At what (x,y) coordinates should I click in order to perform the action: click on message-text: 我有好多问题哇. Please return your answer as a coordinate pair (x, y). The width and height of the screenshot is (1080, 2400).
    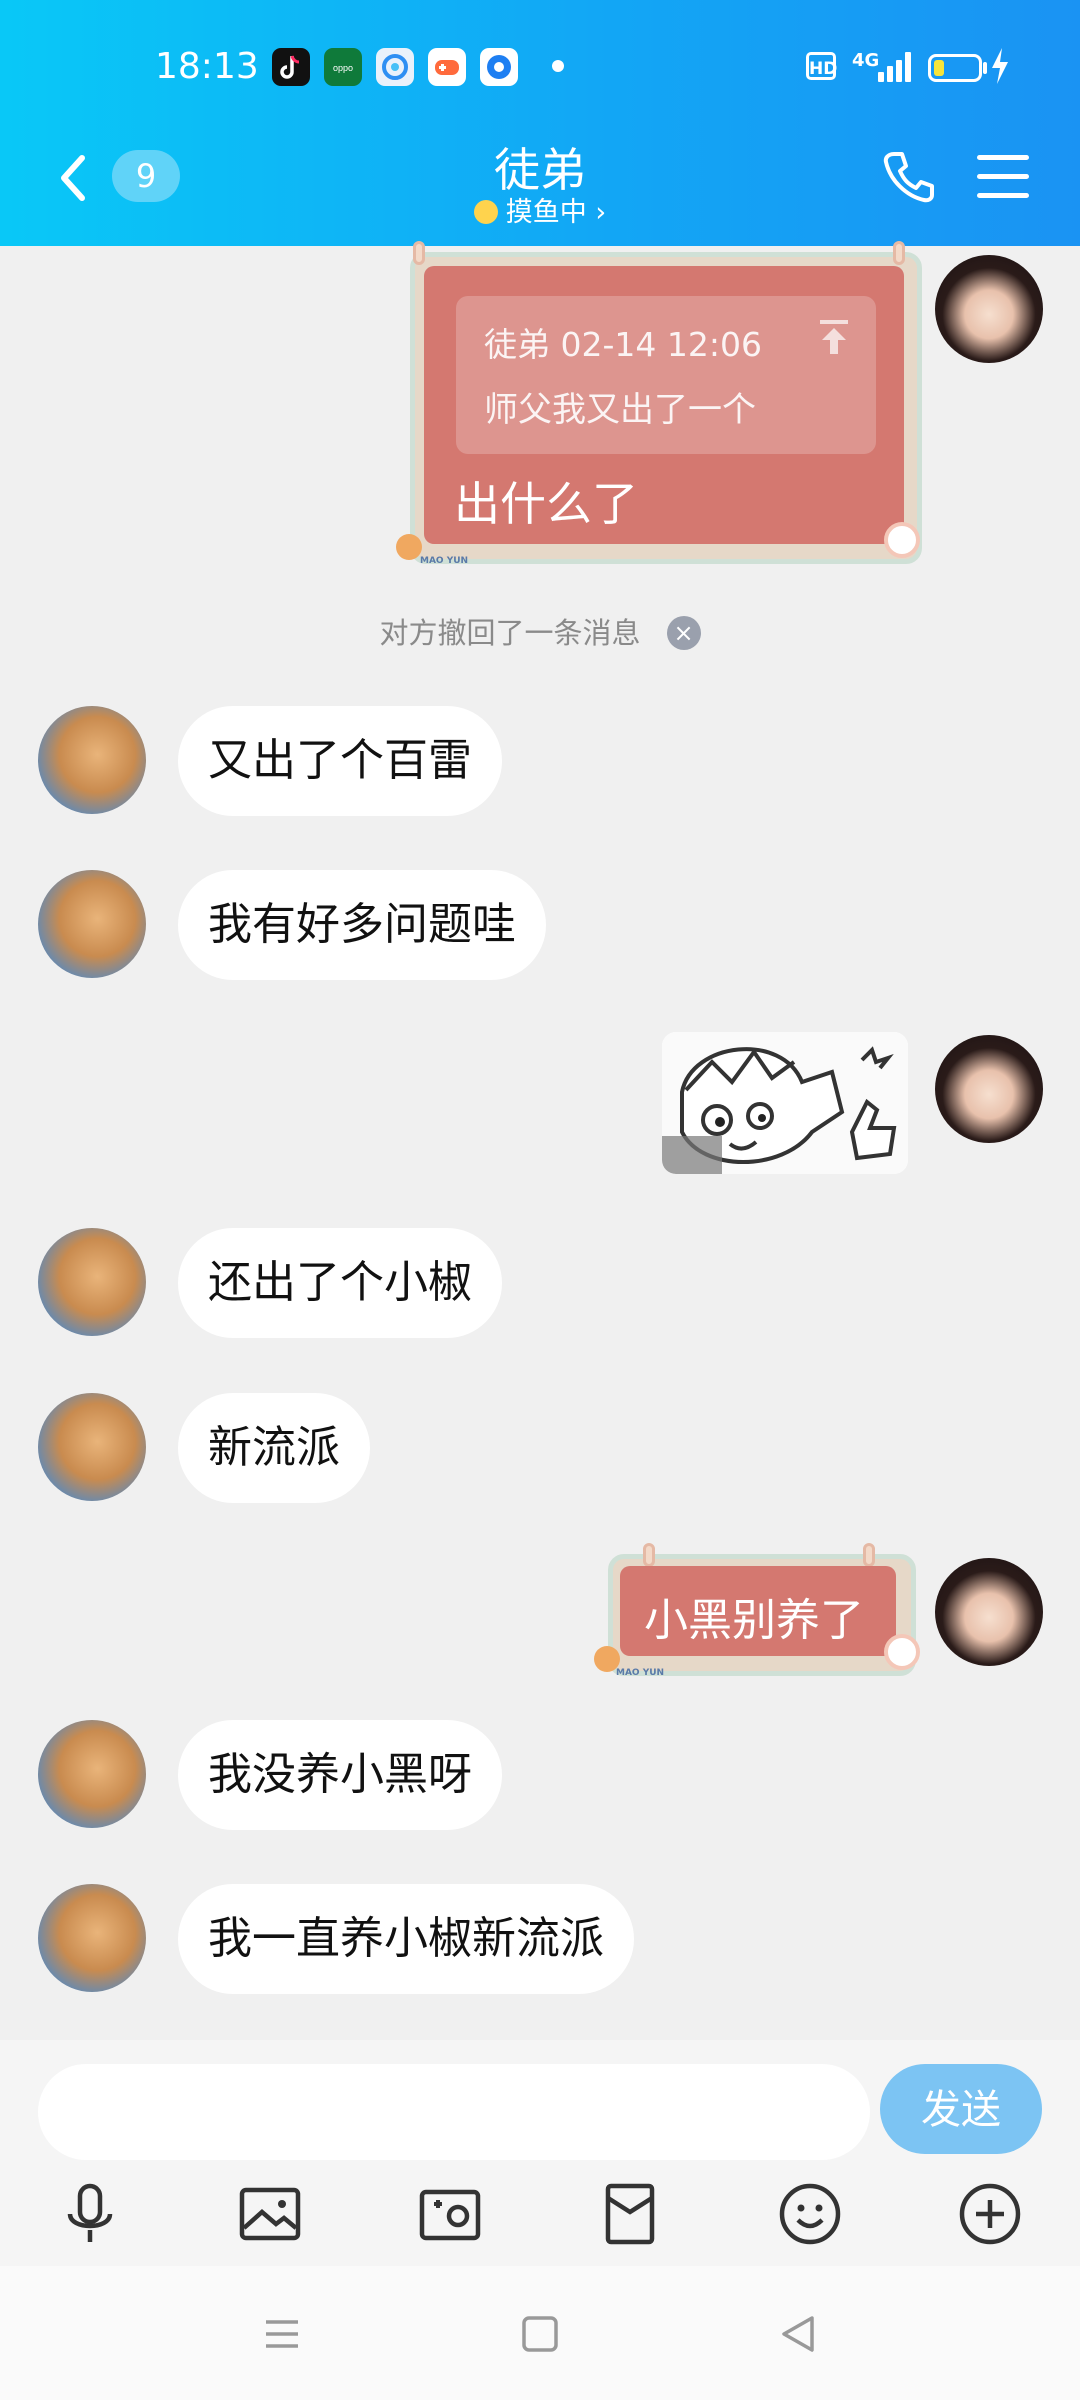
    Looking at the image, I should click on (362, 924).